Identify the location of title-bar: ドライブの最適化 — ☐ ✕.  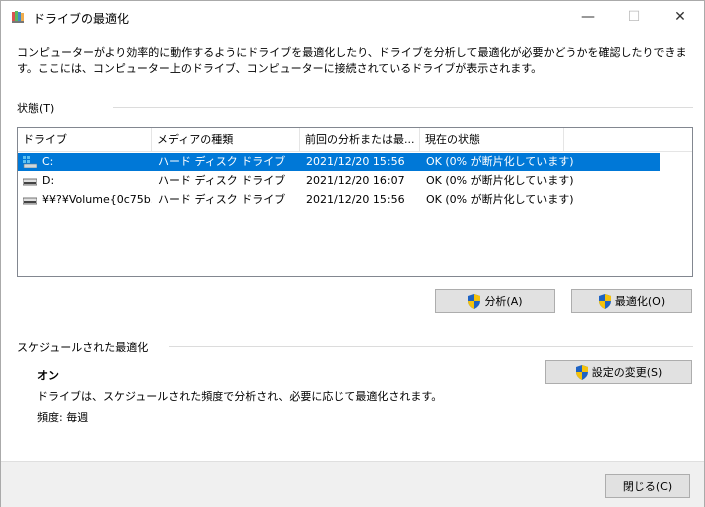
(352, 17).